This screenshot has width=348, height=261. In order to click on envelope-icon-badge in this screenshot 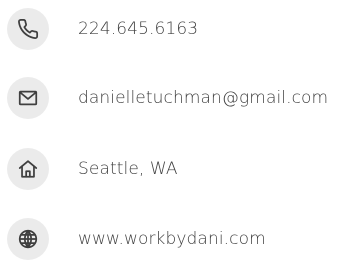, I will do `click(28, 98)`.